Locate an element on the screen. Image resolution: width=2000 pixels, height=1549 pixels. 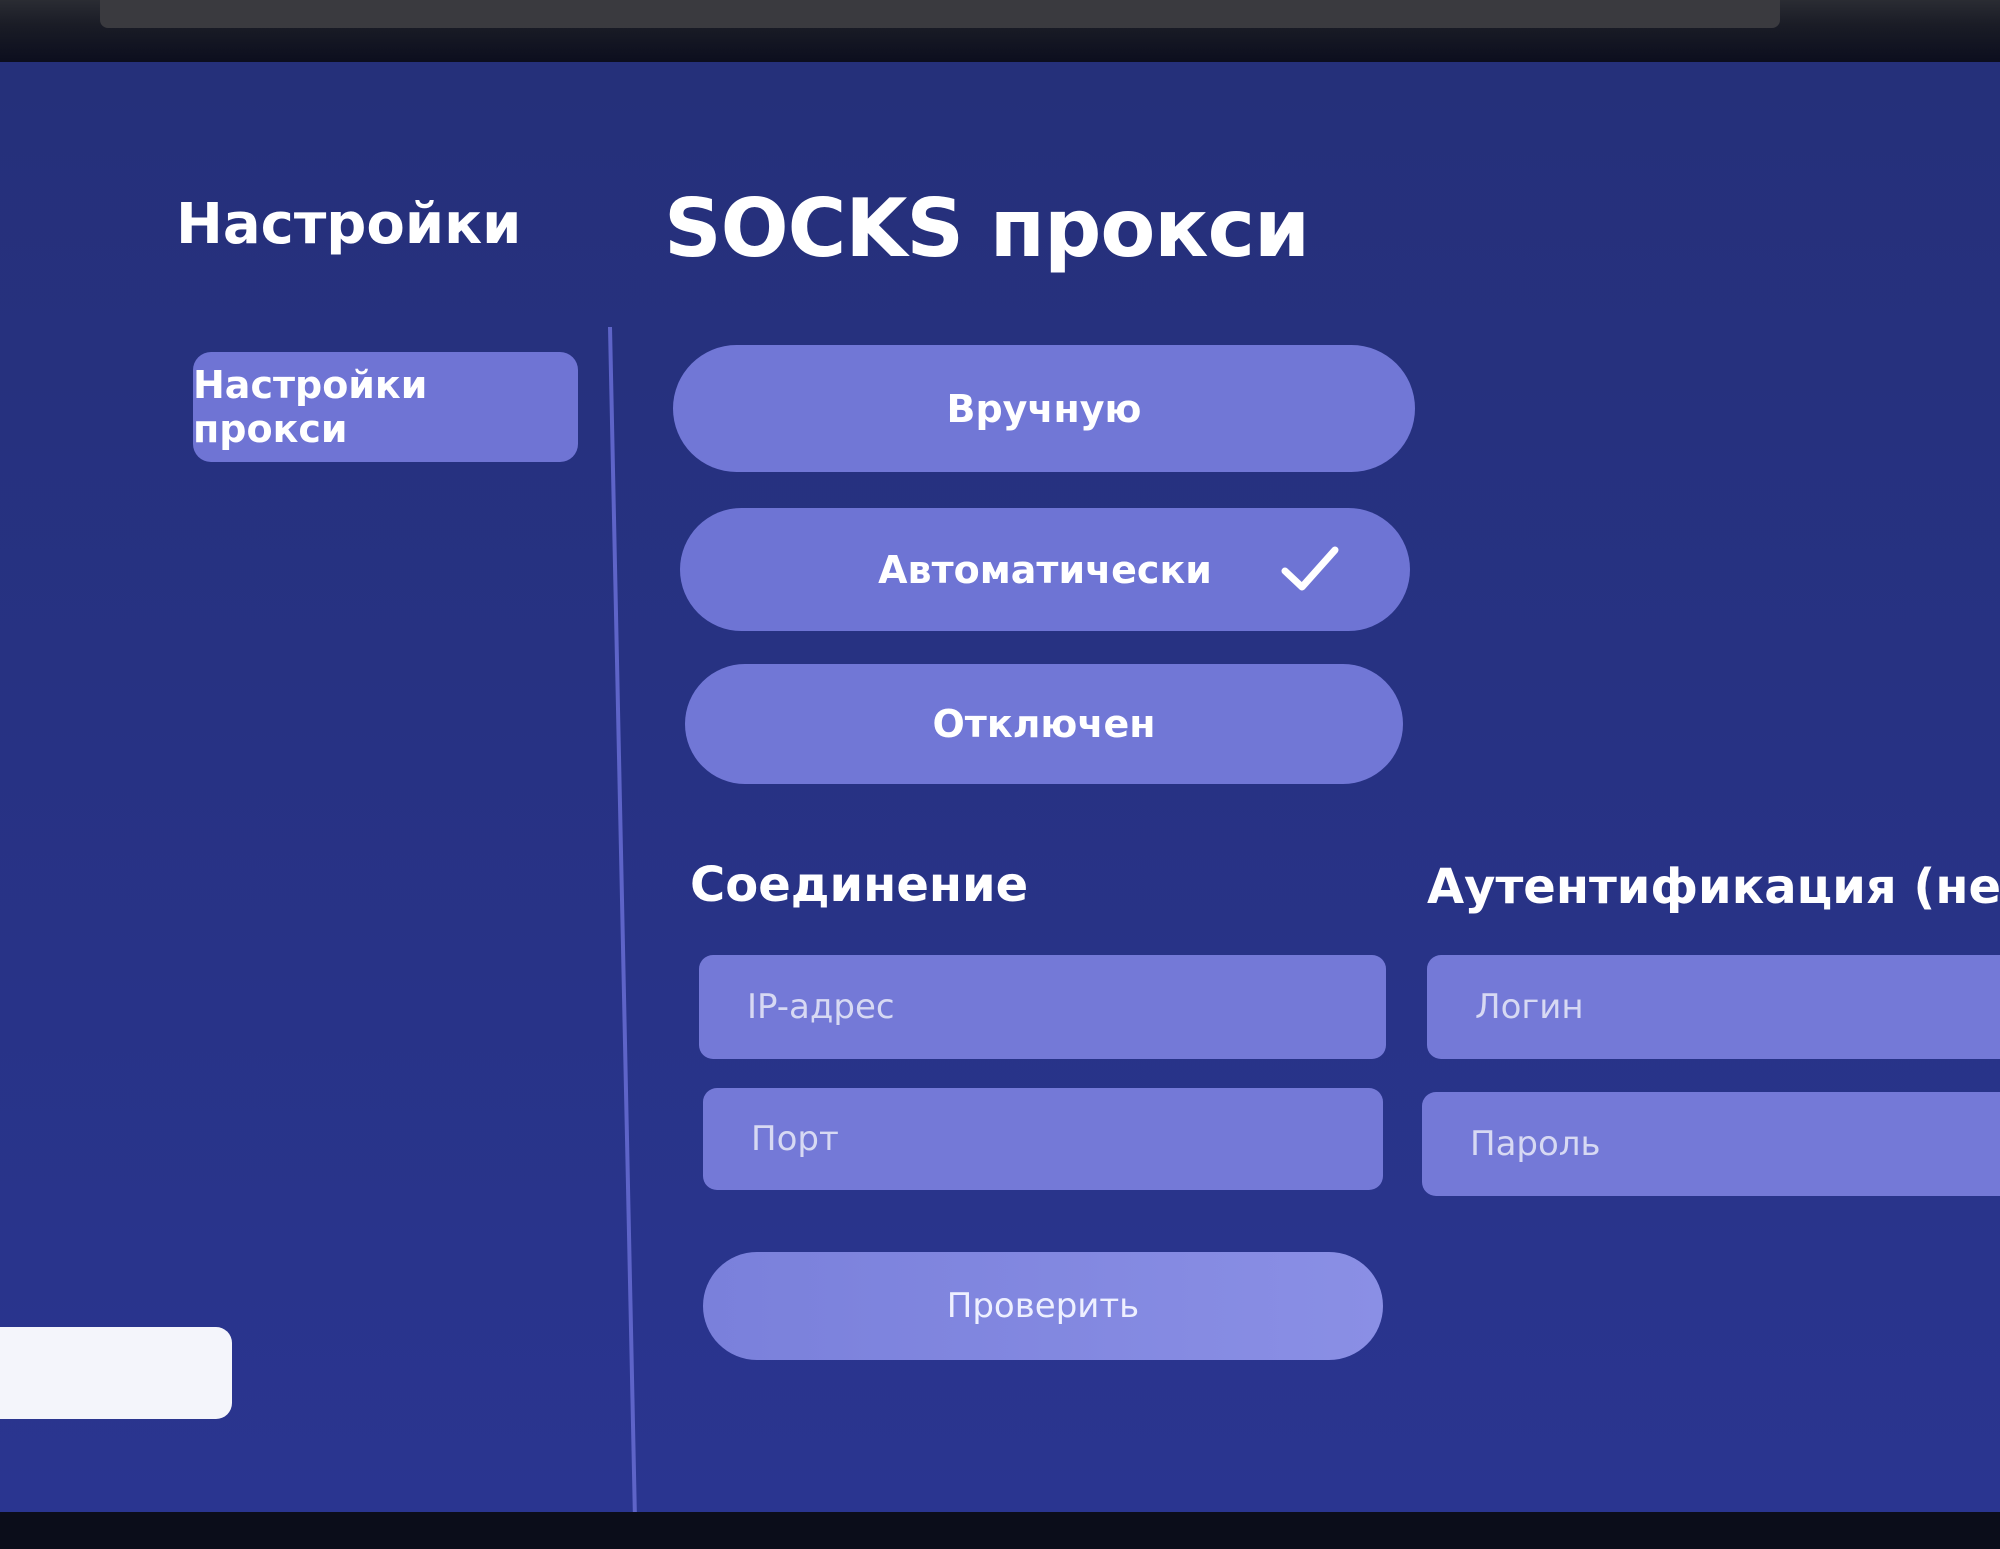
check-button: Проверить is located at coordinates (1043, 1306).